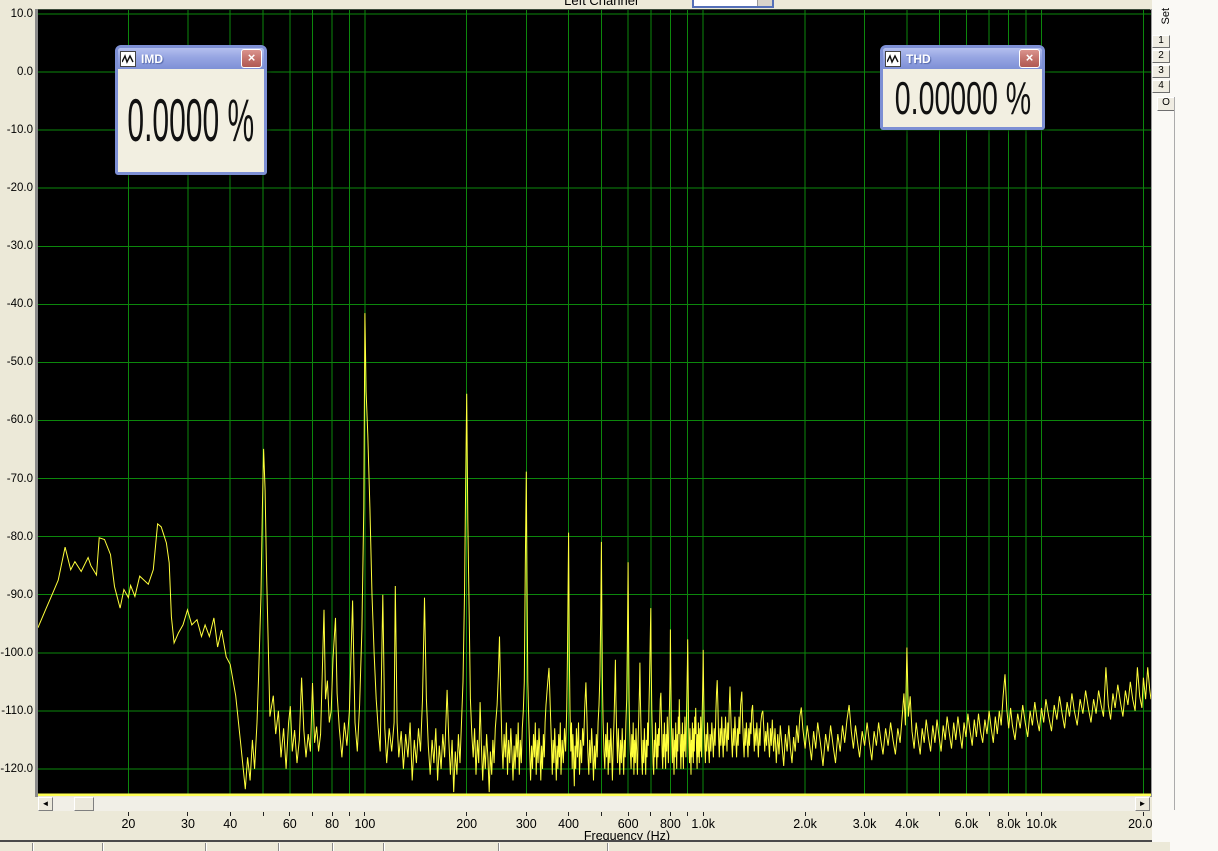 The image size is (1218, 851). Describe the element at coordinates (21, 14) in the screenshot. I see `y-tick-label: 10.0` at that location.